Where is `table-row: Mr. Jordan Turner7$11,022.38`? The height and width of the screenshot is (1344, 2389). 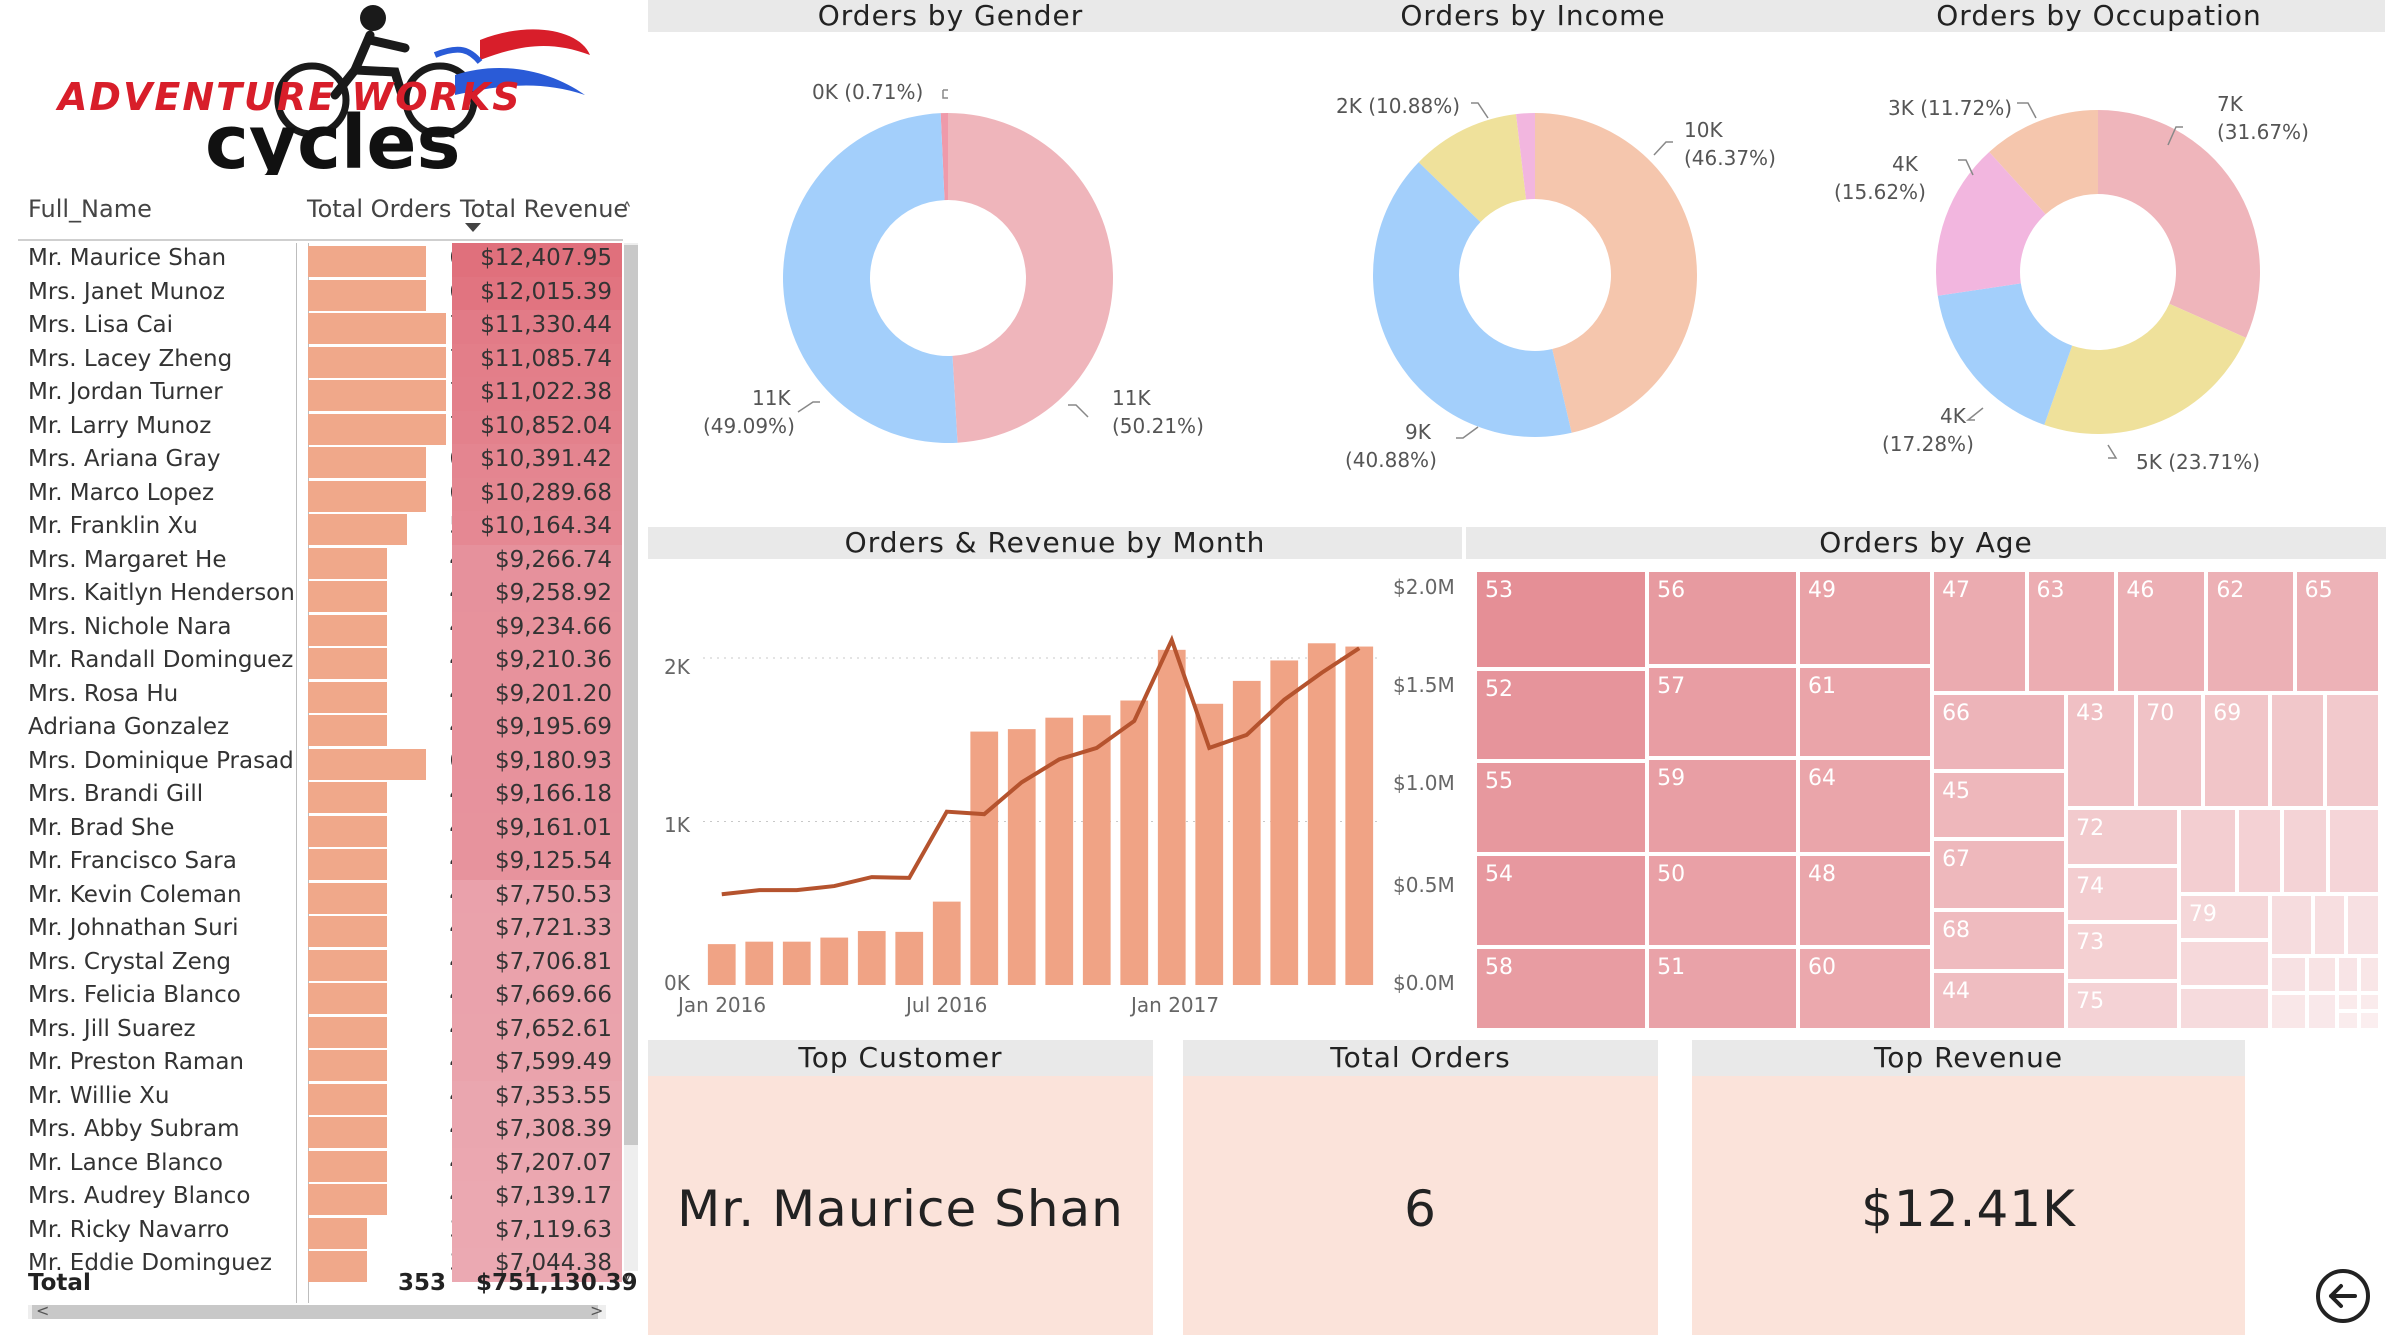
table-row: Mr. Jordan Turner7$11,022.38 is located at coordinates (321, 394).